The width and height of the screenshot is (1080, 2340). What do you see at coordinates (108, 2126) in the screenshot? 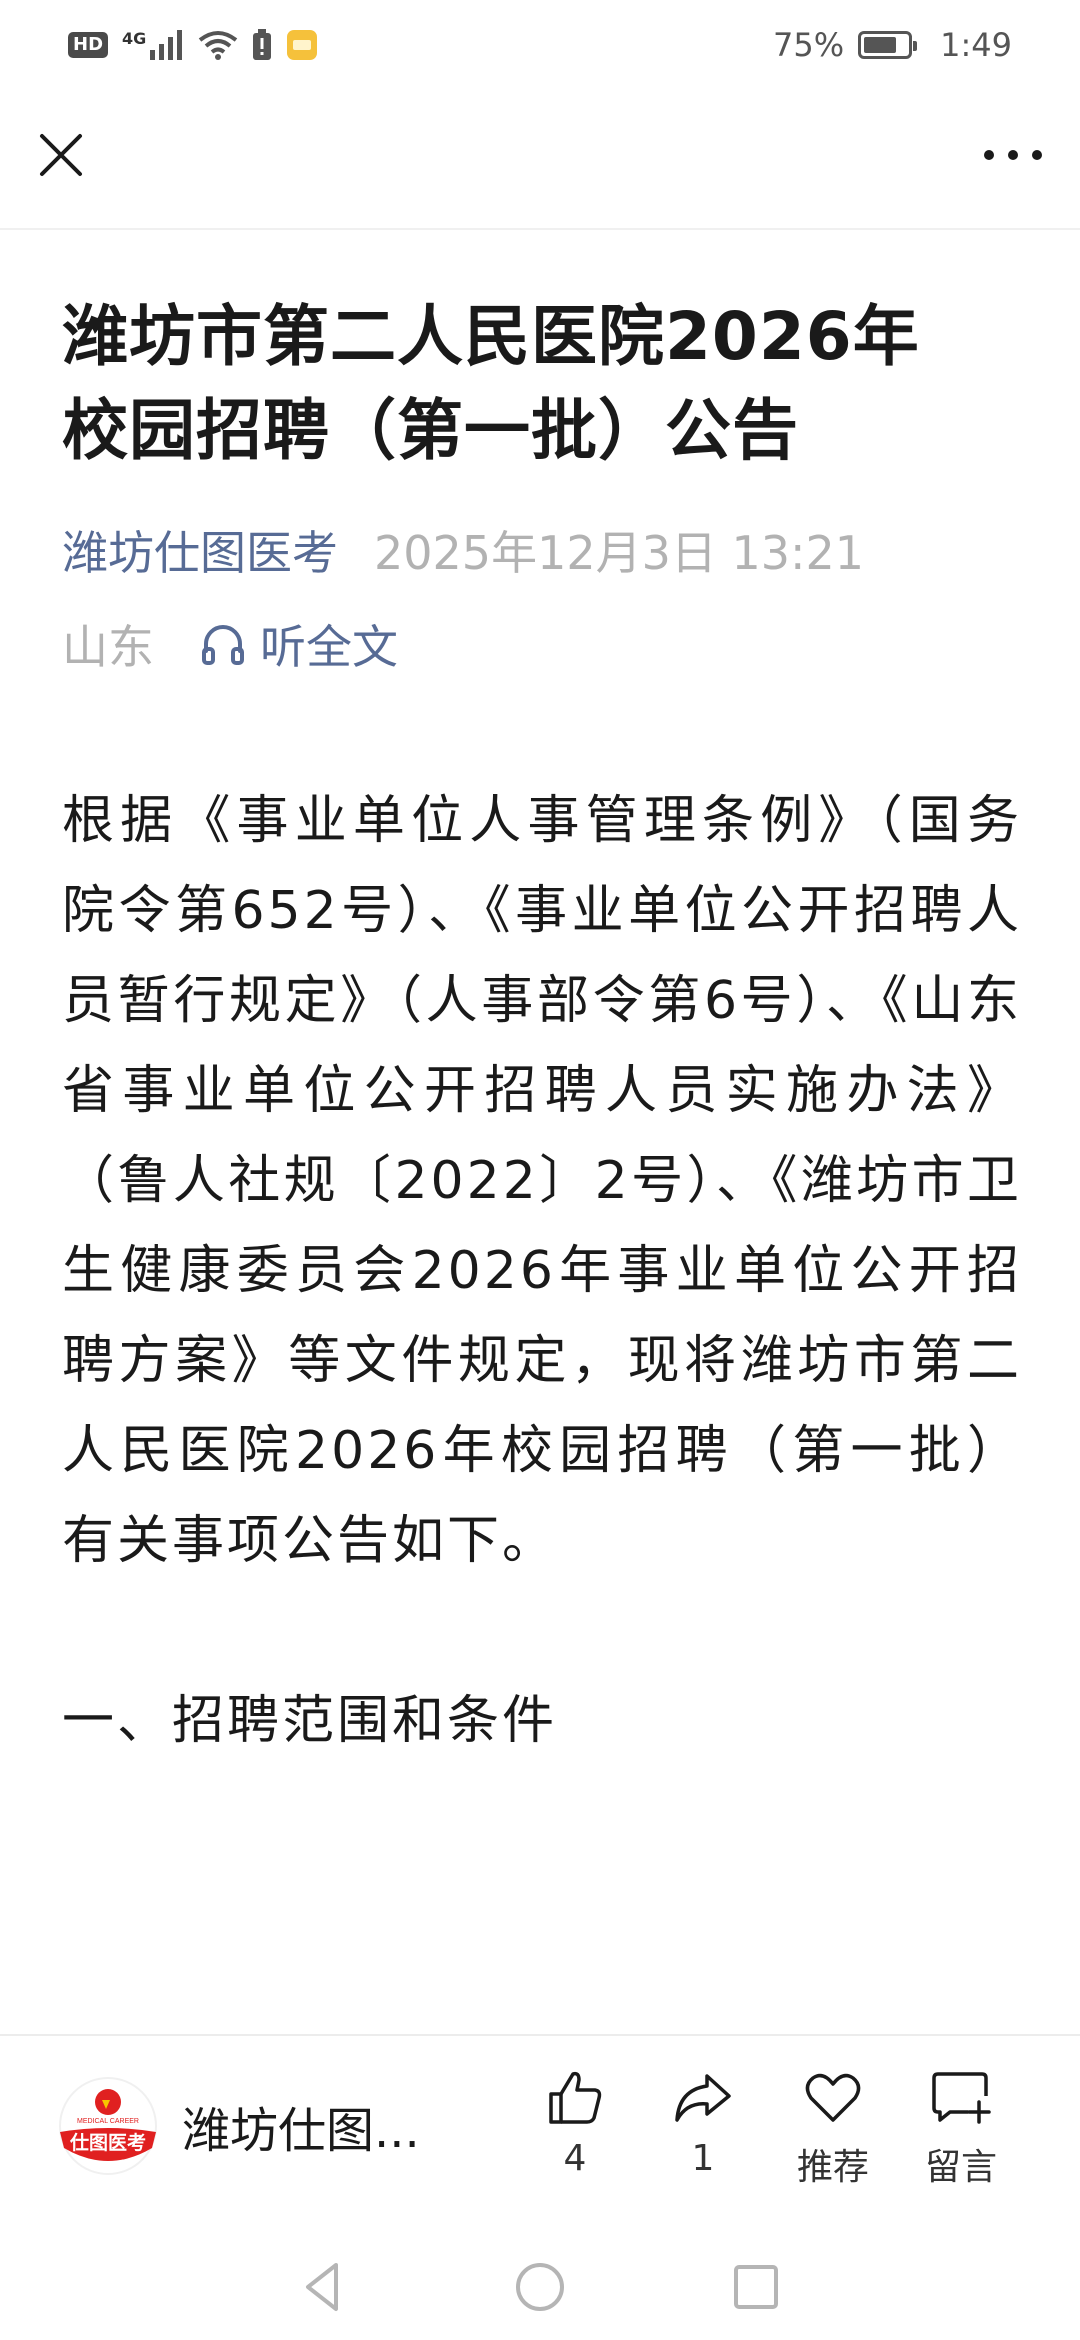
I see `account-logo: MEDICAL CAREER 仕图医考` at bounding box center [108, 2126].